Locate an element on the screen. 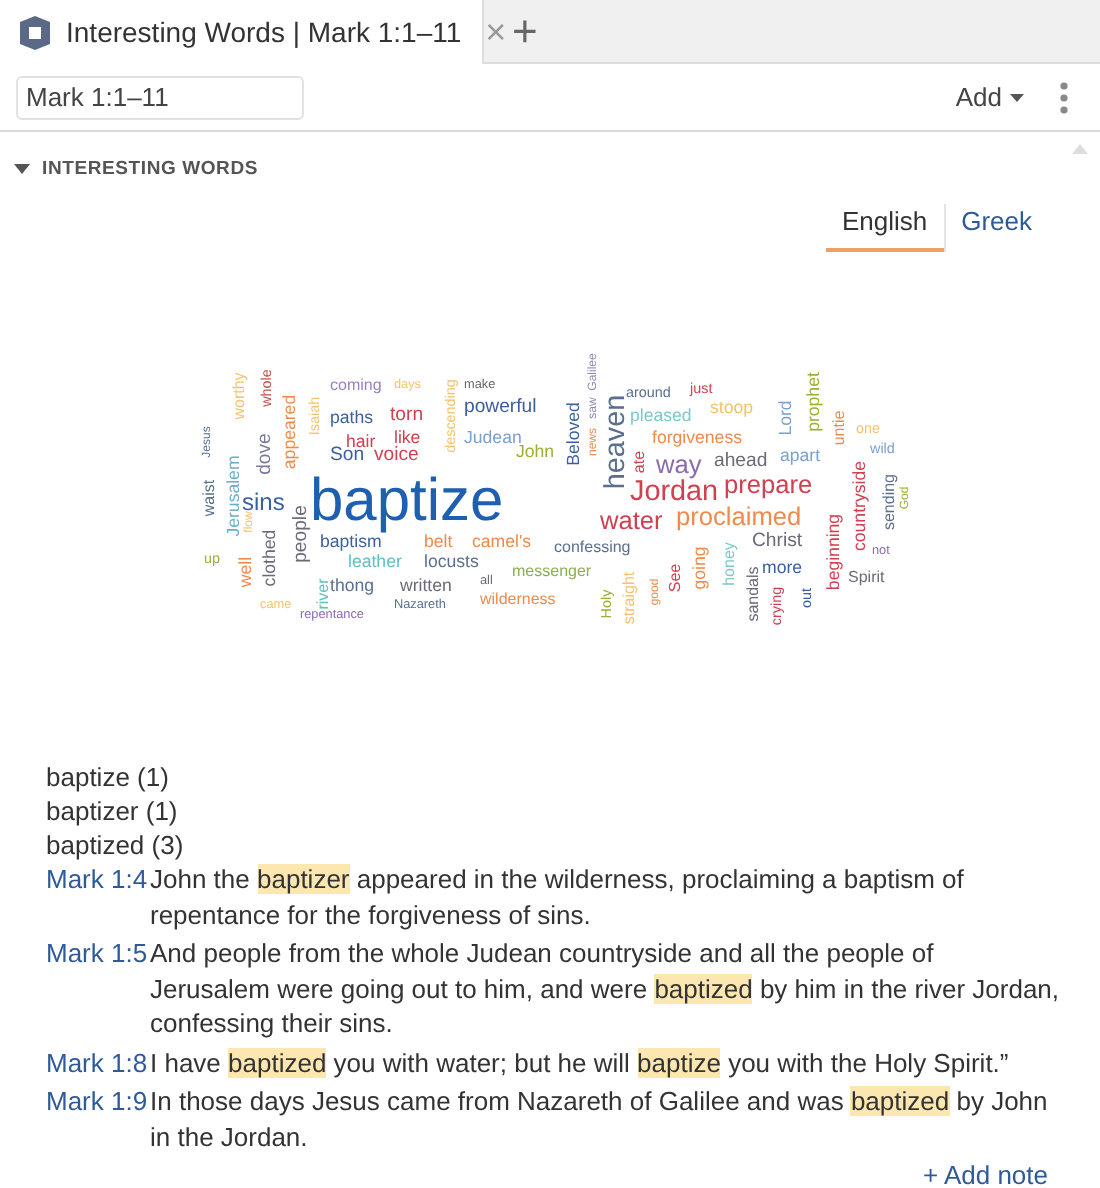 The width and height of the screenshot is (1100, 1188). cloud-word: well is located at coordinates (246, 572).